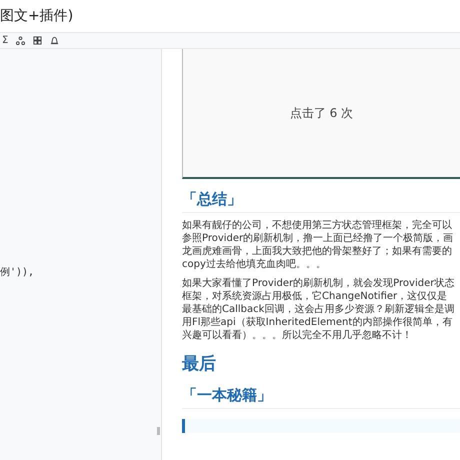 Image resolution: width=460 pixels, height=460 pixels. I want to click on section-heading: 「总结」, so click(212, 199).